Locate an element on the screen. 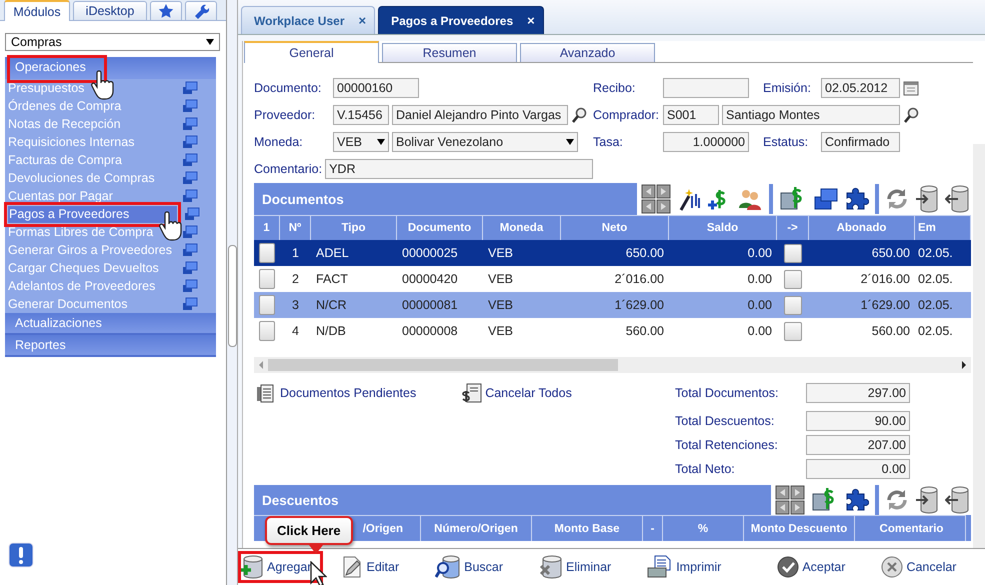 The width and height of the screenshot is (985, 585). field-label: Total Retenciones: is located at coordinates (727, 445).